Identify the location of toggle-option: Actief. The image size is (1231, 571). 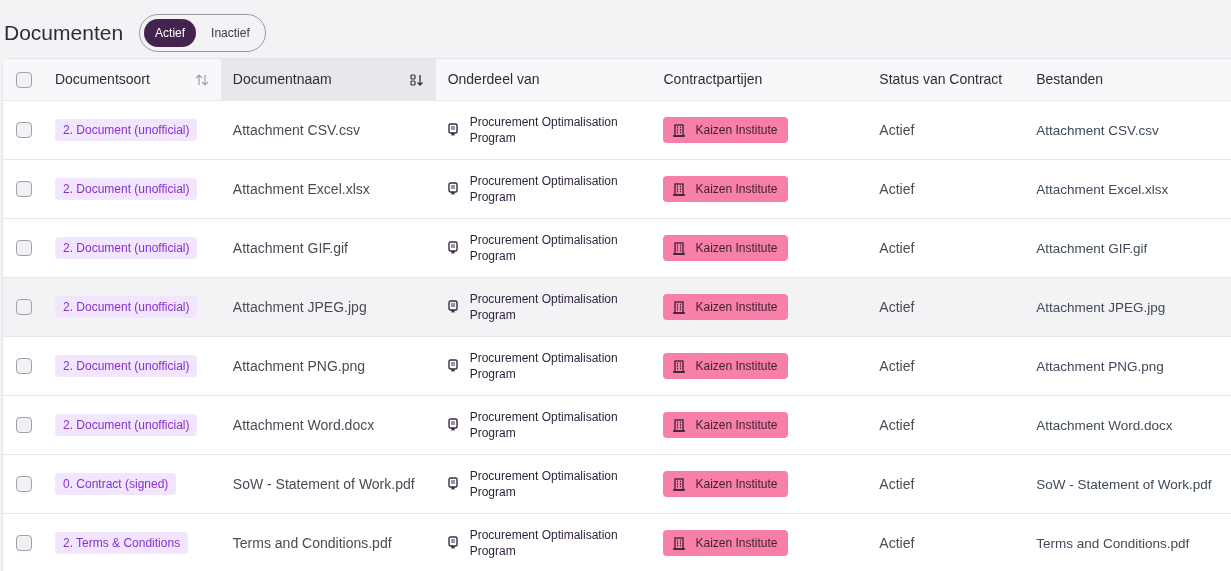
(170, 33).